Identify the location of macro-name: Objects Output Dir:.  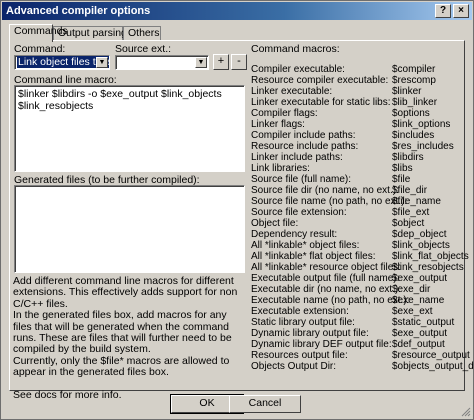
(294, 366).